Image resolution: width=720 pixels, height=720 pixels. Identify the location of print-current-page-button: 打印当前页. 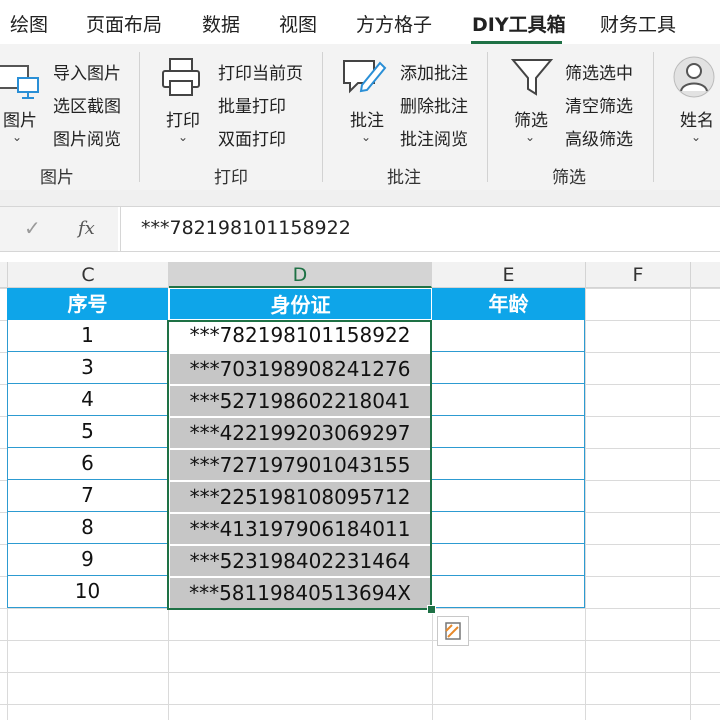
(260, 71).